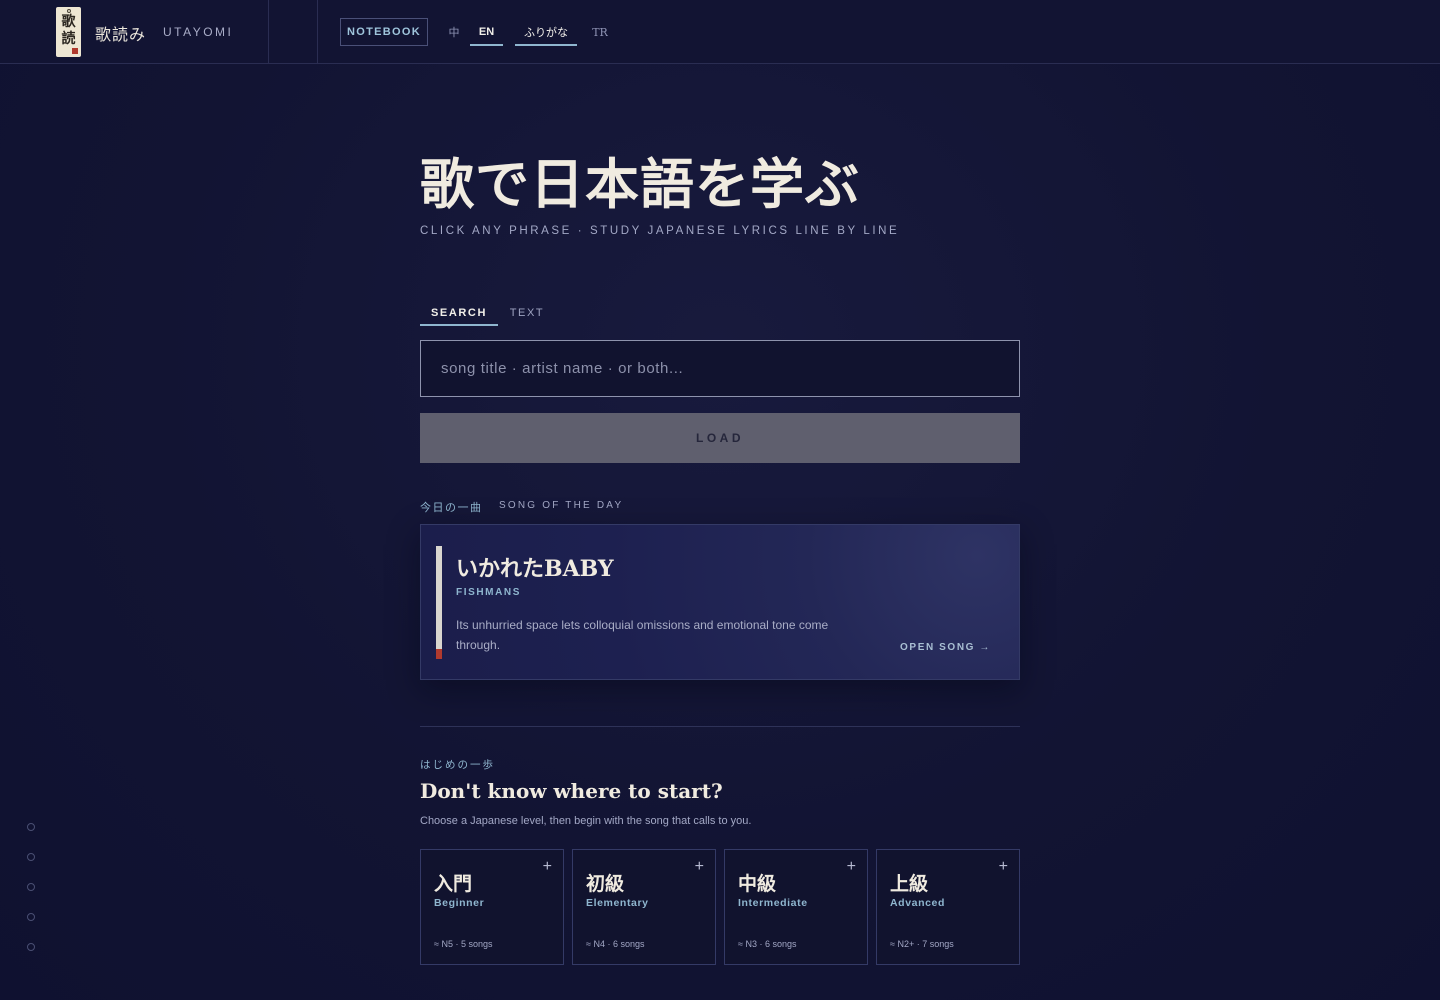  I want to click on song-of-day-label-jp: 今日の一曲, so click(451, 507).